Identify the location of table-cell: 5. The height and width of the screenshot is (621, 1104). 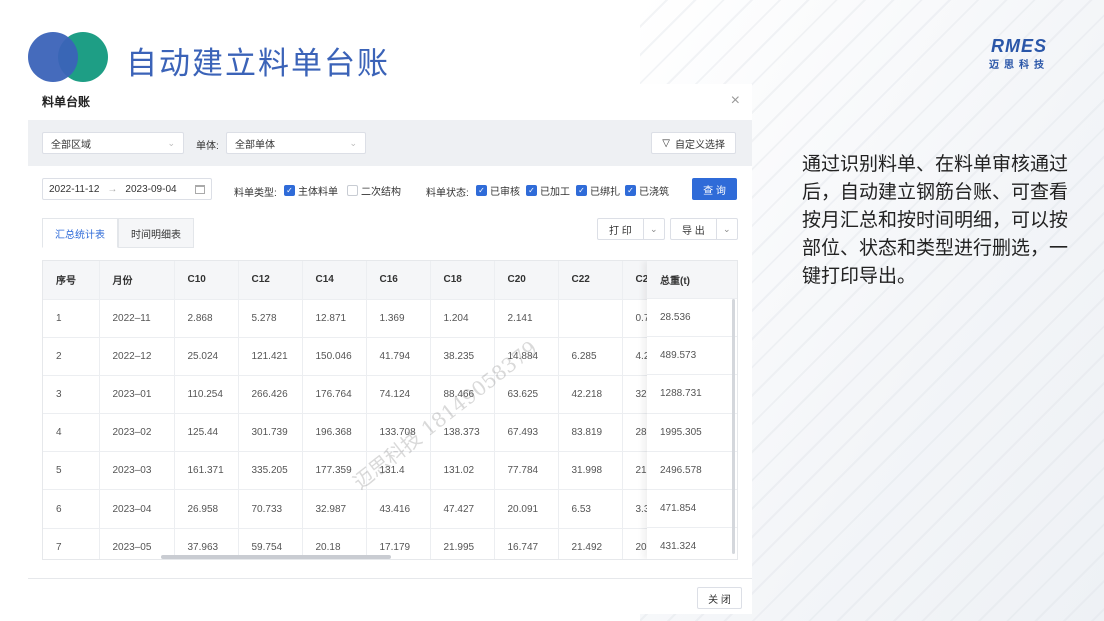
(71, 471).